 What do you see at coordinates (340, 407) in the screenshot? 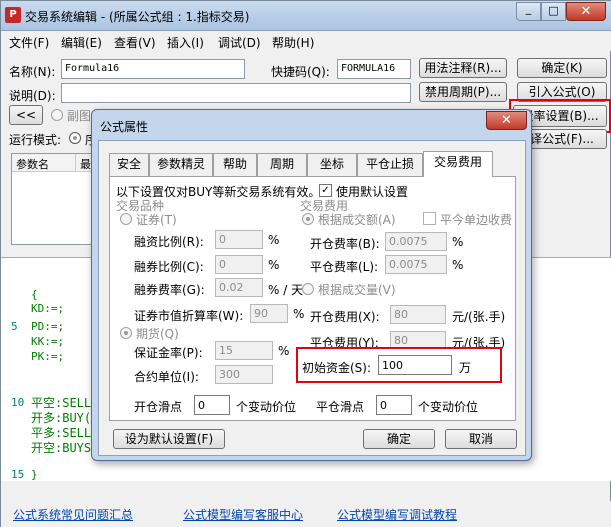
I see `close-slip-label: 平仓滑点` at bounding box center [340, 407].